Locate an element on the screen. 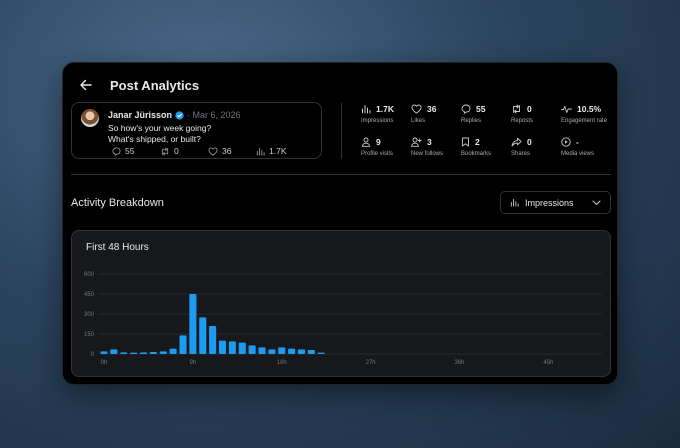  x-tick-label: 27h is located at coordinates (371, 363).